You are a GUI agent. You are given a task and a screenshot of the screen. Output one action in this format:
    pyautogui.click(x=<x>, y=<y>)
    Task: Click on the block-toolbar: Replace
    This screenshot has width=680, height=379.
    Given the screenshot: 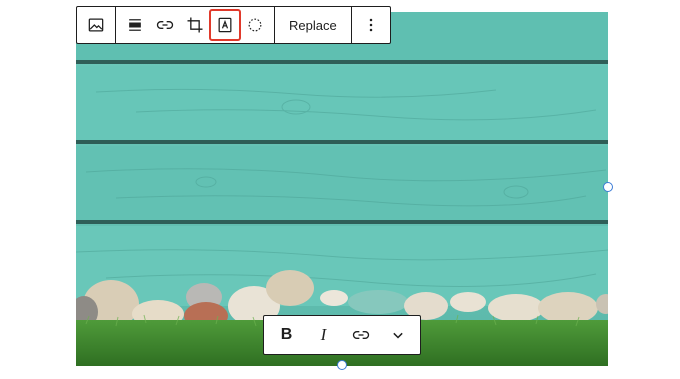 What is the action you would take?
    pyautogui.click(x=233, y=25)
    